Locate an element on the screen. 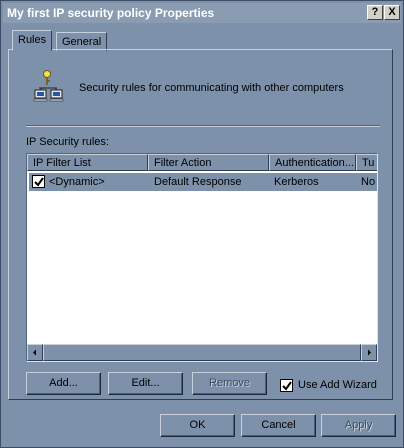 The width and height of the screenshot is (404, 448). tab-rules: Rules is located at coordinates (32, 40).